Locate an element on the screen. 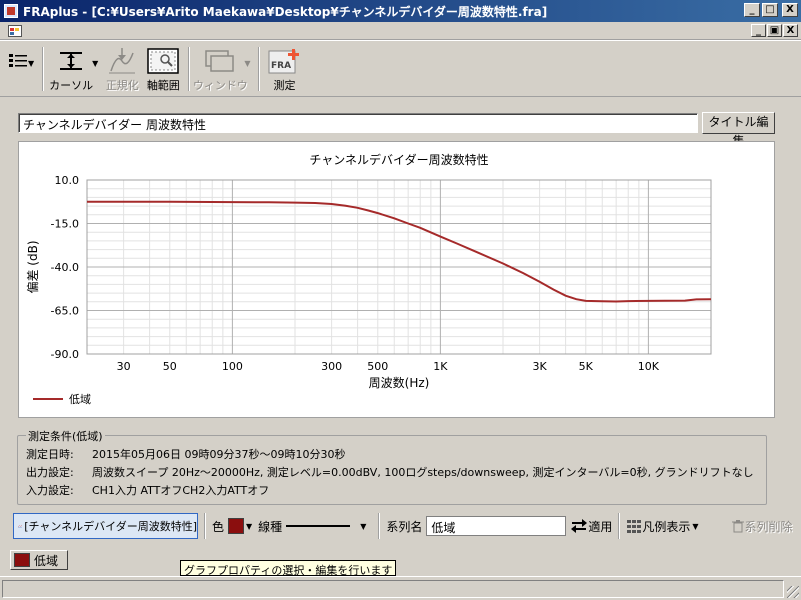  graph-select-label: [チャンネルデバイダー周波数特性] is located at coordinates (110, 526).